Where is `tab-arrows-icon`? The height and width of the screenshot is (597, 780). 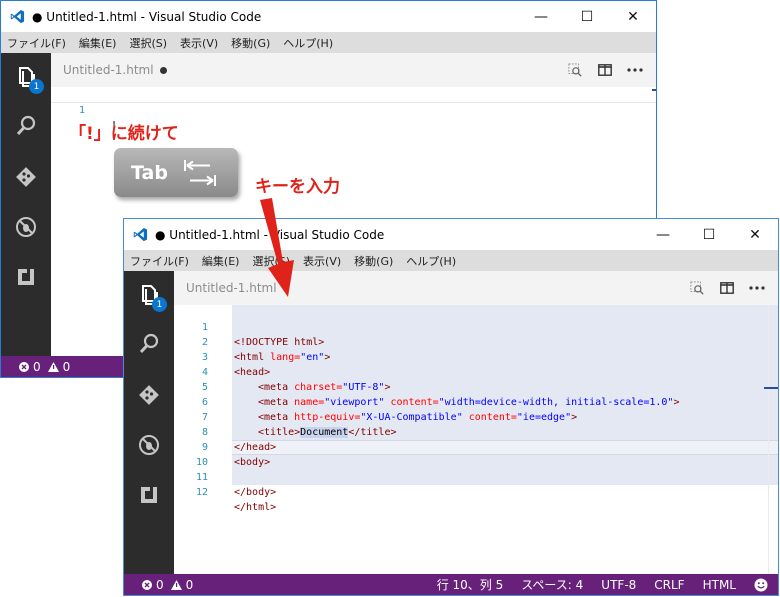
tab-arrows-icon is located at coordinates (199, 172).